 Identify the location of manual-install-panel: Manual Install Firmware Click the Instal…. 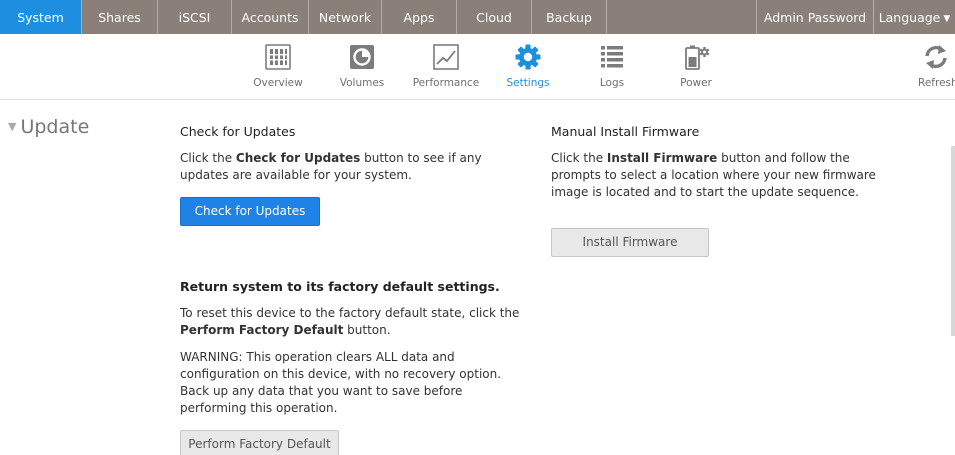
(721, 190).